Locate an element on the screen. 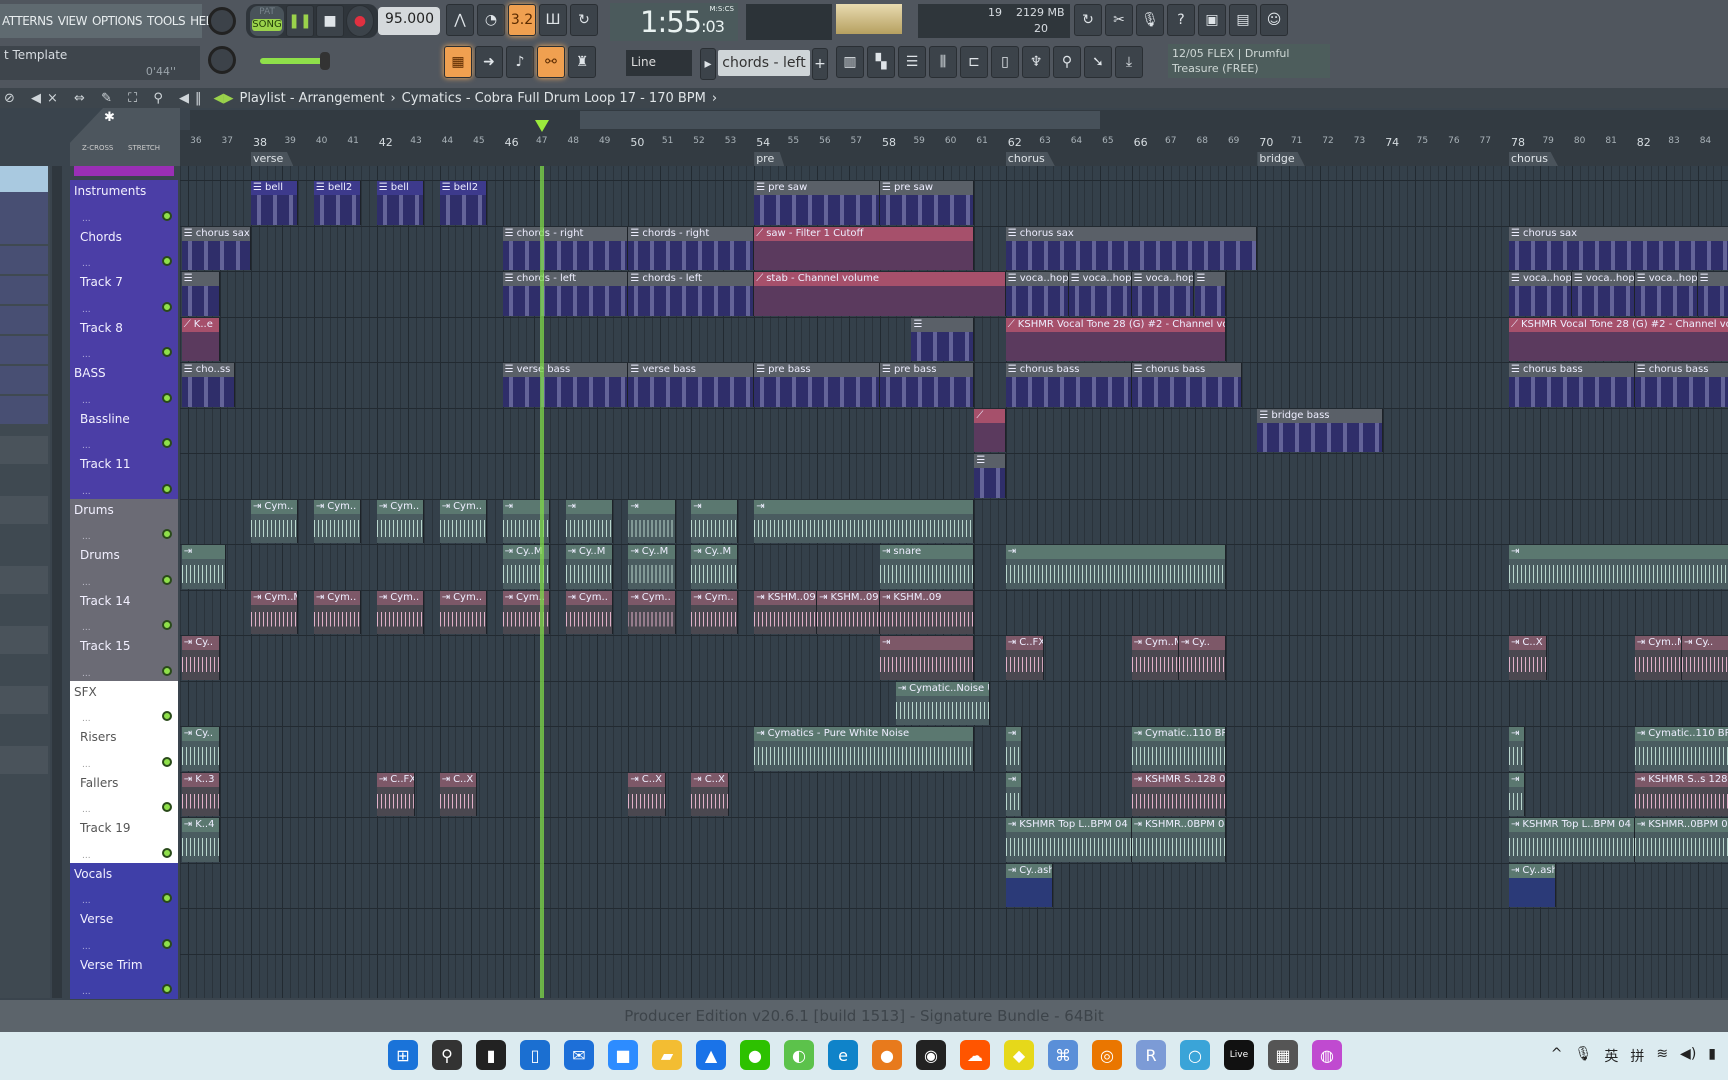  track-name: Verse is located at coordinates (96, 919).